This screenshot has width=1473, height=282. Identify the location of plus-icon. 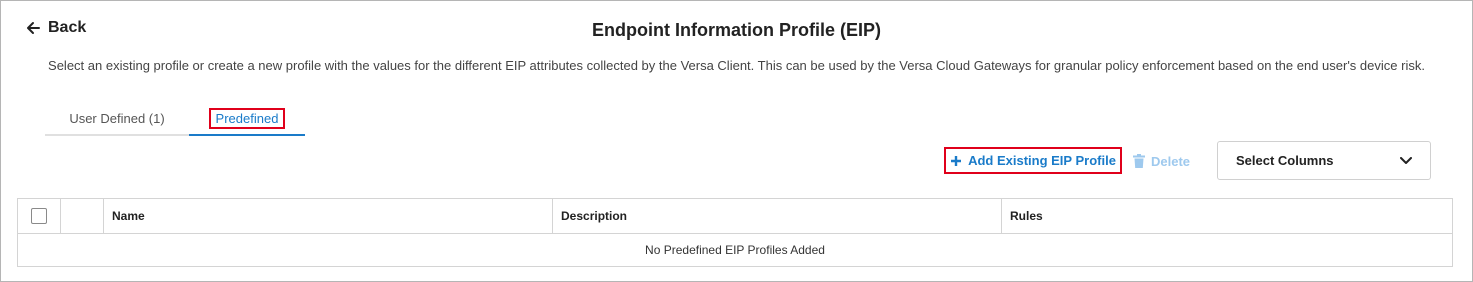
(956, 160).